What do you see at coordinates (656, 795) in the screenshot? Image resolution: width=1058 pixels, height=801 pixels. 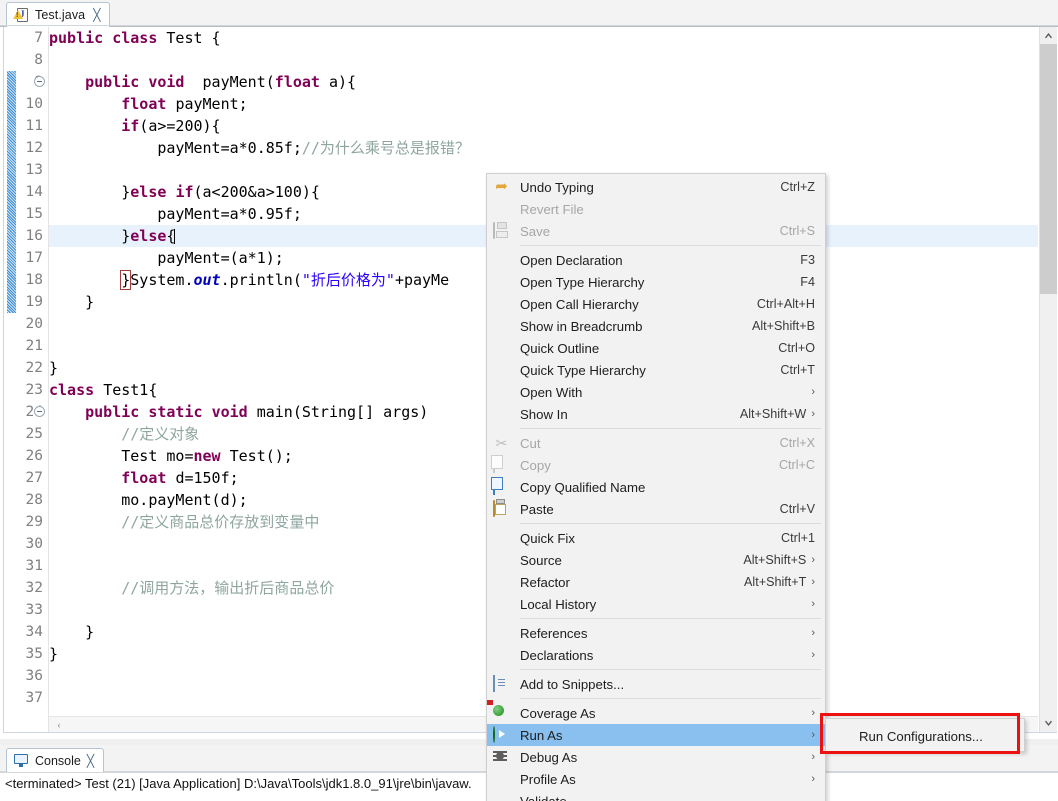 I see `menu-item-validate: Validate` at bounding box center [656, 795].